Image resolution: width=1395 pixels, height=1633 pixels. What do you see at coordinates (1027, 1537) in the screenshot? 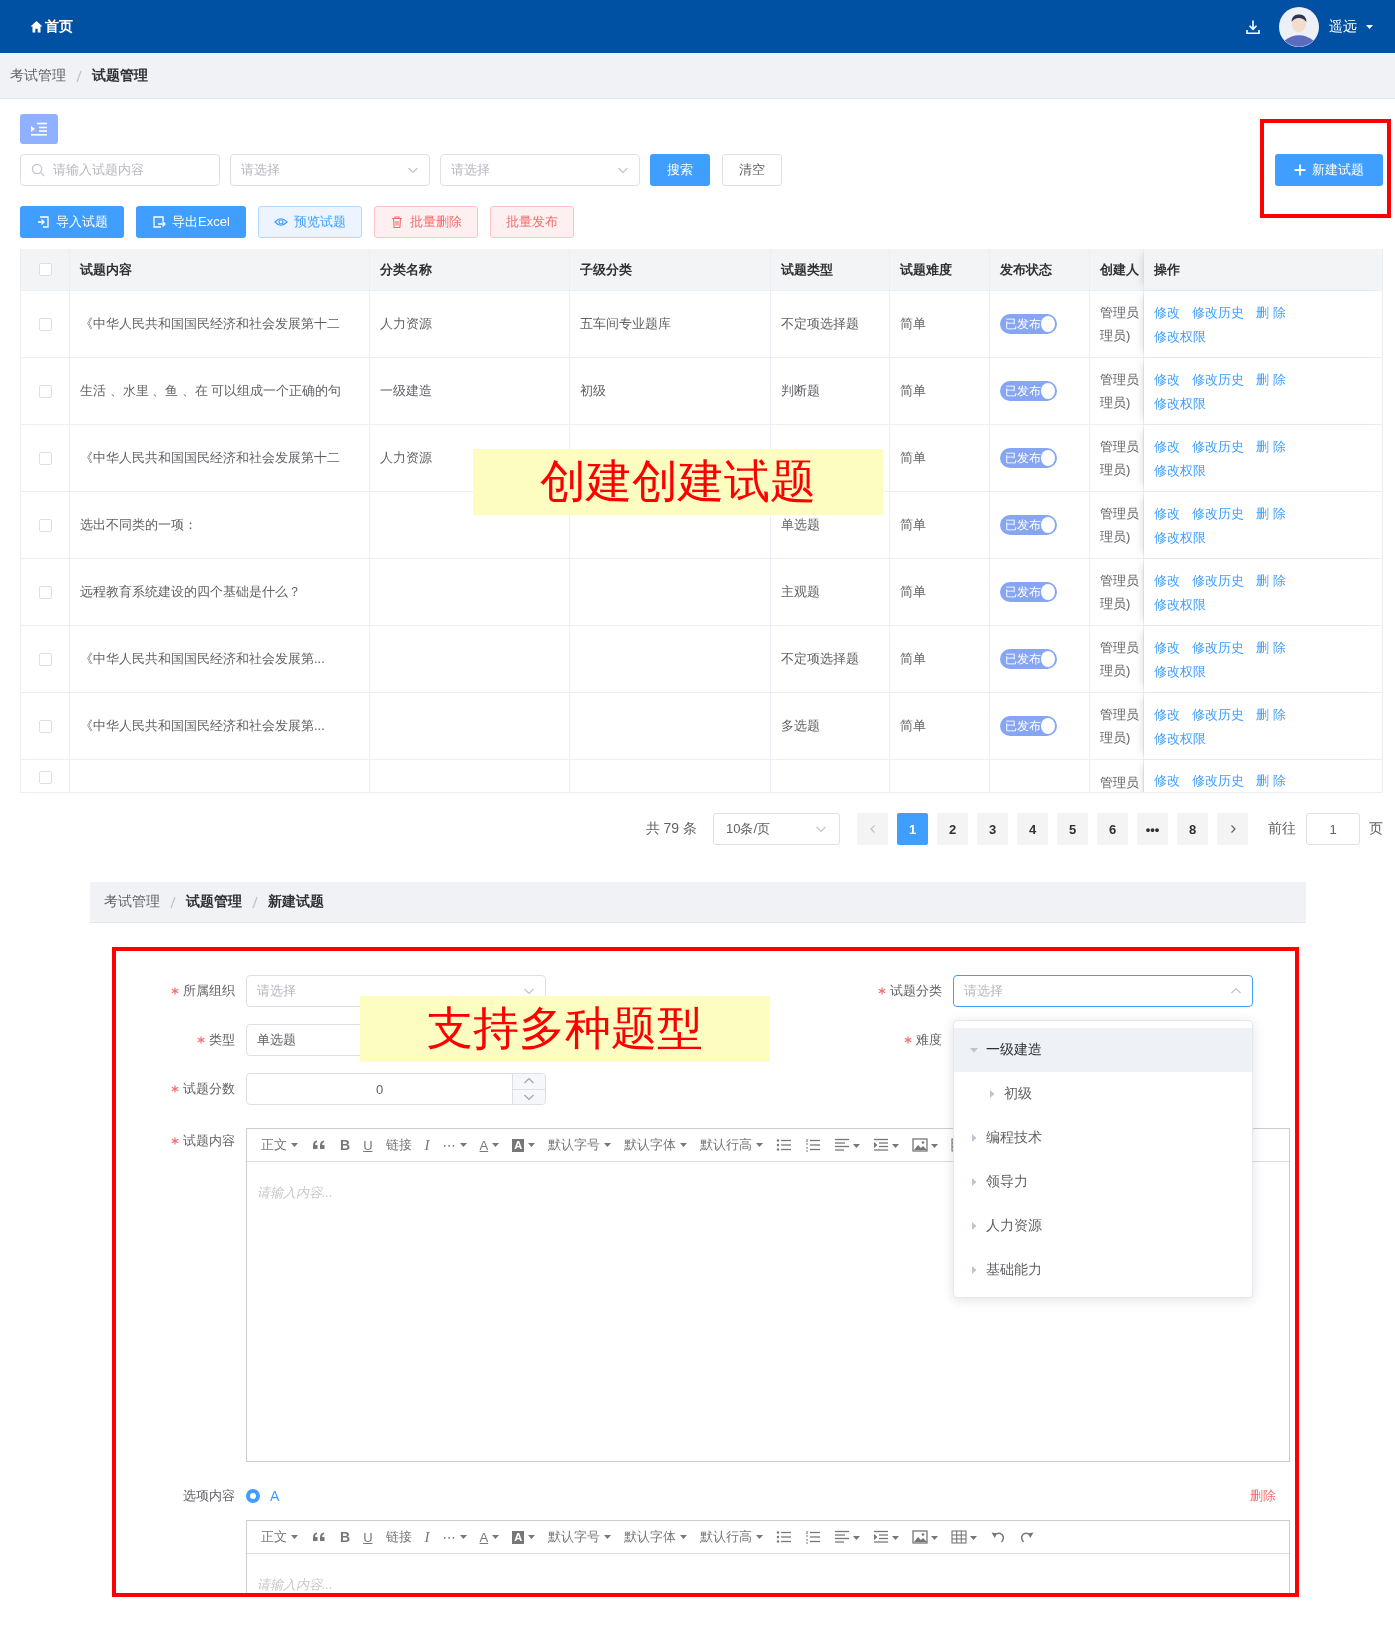
I see `redo-icon` at bounding box center [1027, 1537].